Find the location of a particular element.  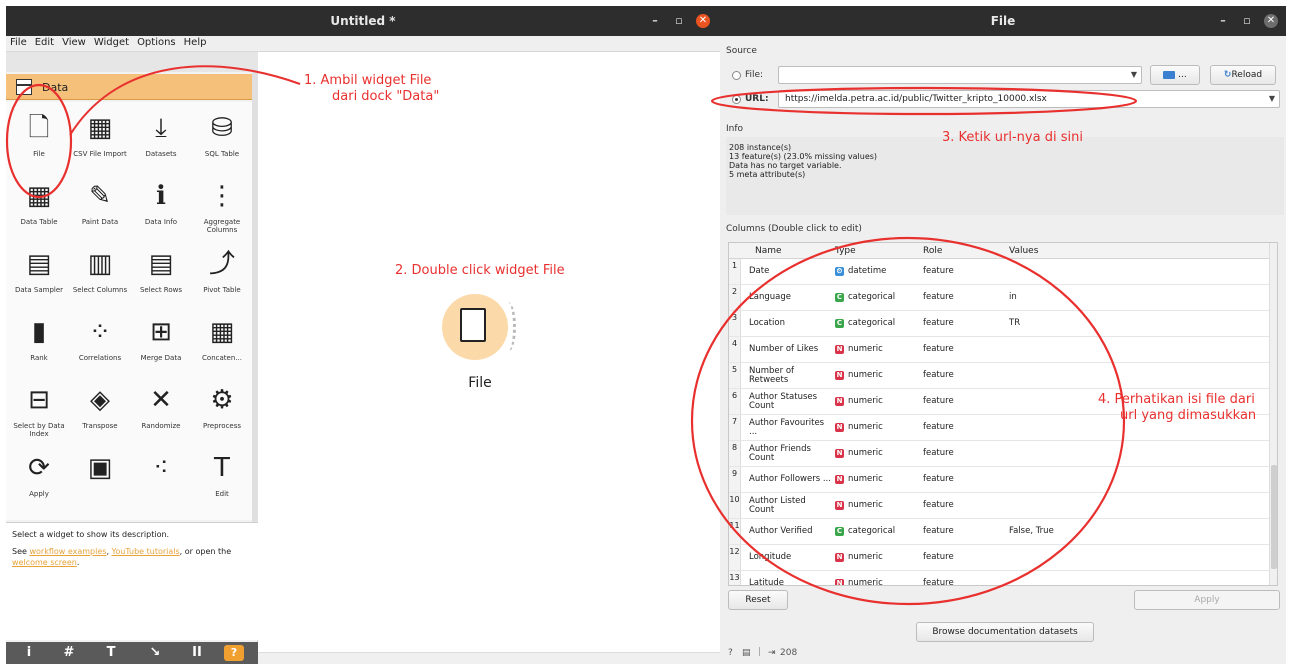

widget-item-21: ▣ is located at coordinates (100, 478).